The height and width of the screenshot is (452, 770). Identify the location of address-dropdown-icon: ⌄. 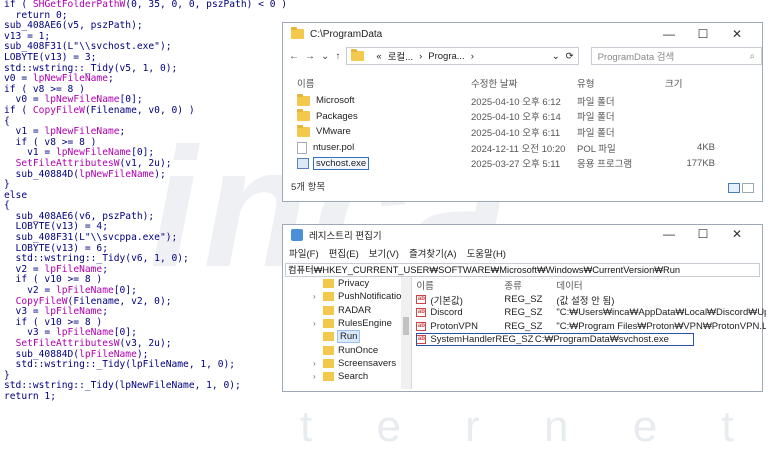
(556, 56).